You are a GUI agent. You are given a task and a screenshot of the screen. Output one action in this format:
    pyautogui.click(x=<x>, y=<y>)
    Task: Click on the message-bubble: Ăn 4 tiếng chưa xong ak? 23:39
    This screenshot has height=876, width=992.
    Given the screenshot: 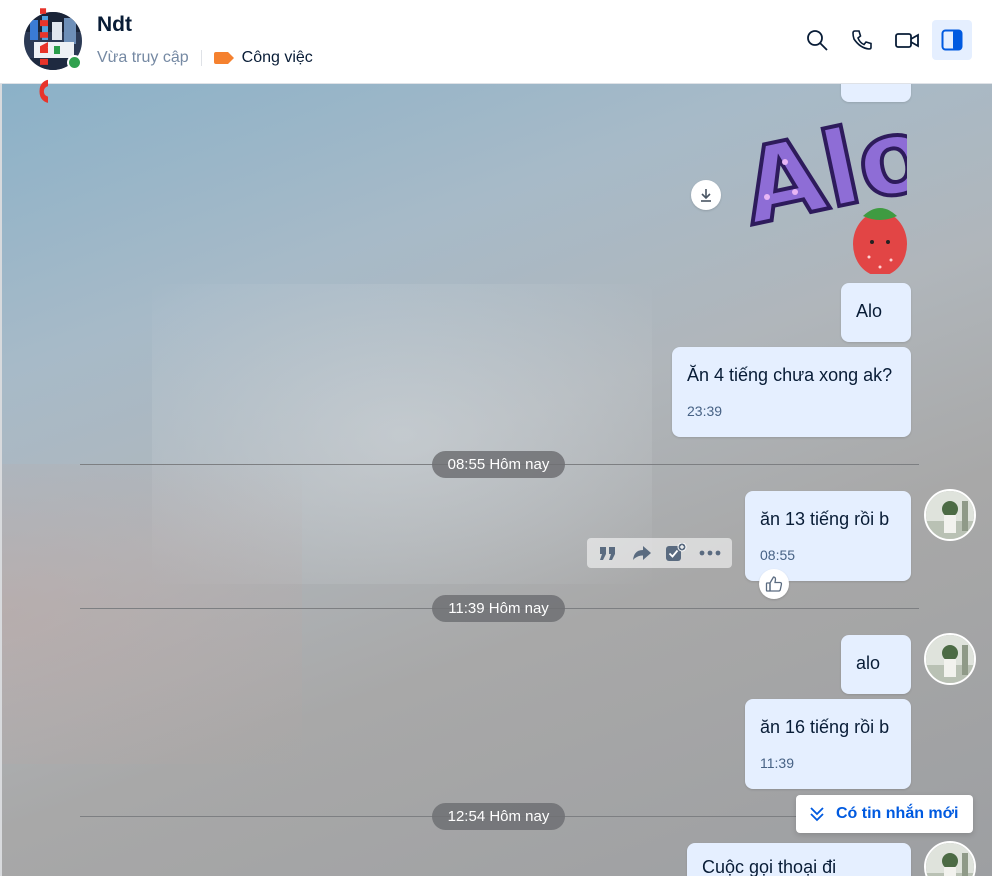 What is the action you would take?
    pyautogui.click(x=791, y=392)
    